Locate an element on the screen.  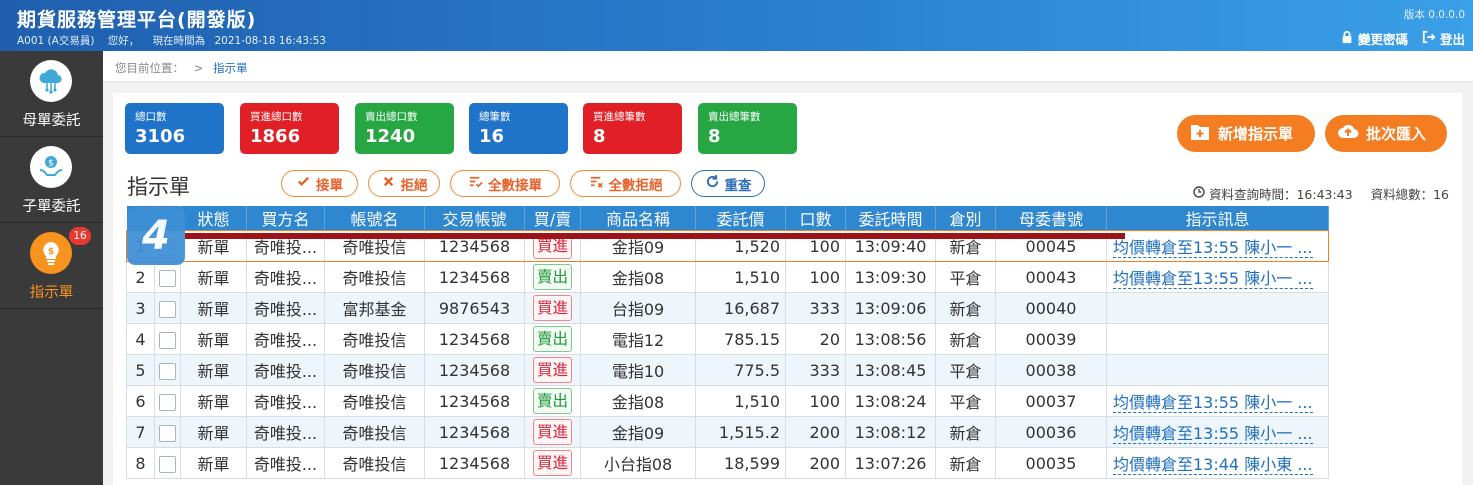
col-header-status: 狀態 is located at coordinates (213, 218).